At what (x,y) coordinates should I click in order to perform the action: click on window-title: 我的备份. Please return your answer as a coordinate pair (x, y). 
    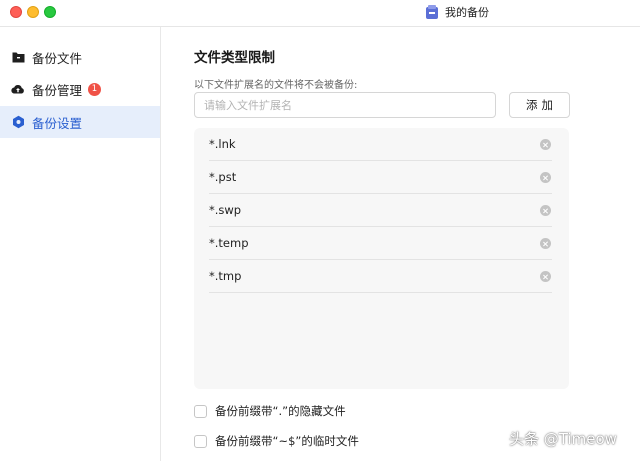
    Looking at the image, I should click on (467, 12).